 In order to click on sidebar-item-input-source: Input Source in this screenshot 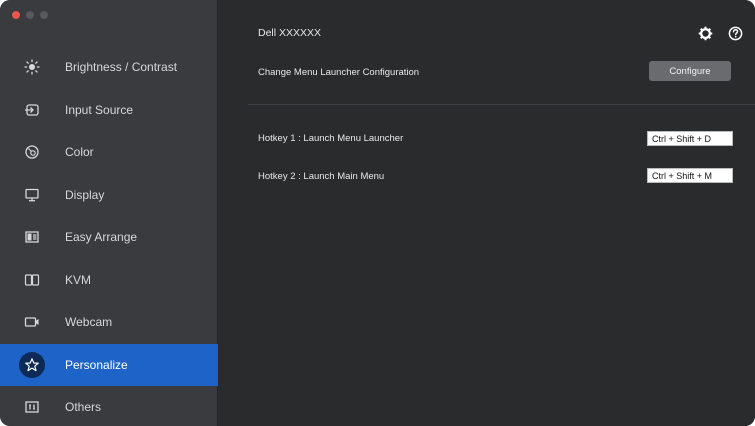, I will do `click(109, 110)`.